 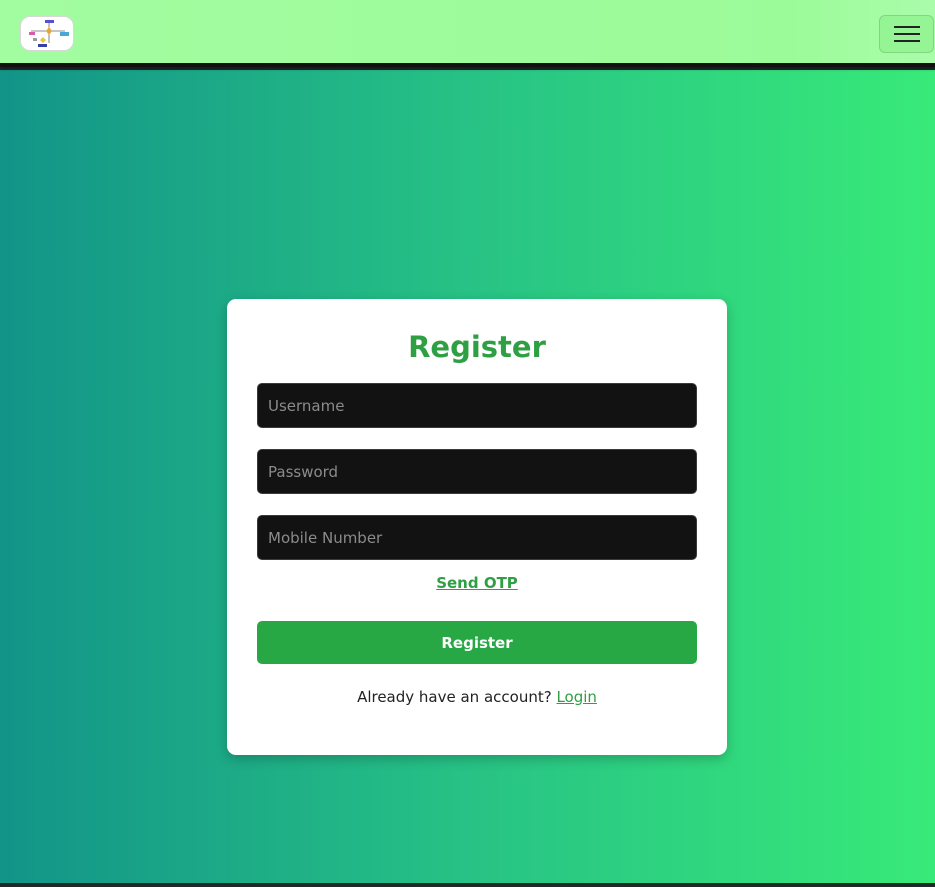 What do you see at coordinates (477, 347) in the screenshot?
I see `register-title: Register` at bounding box center [477, 347].